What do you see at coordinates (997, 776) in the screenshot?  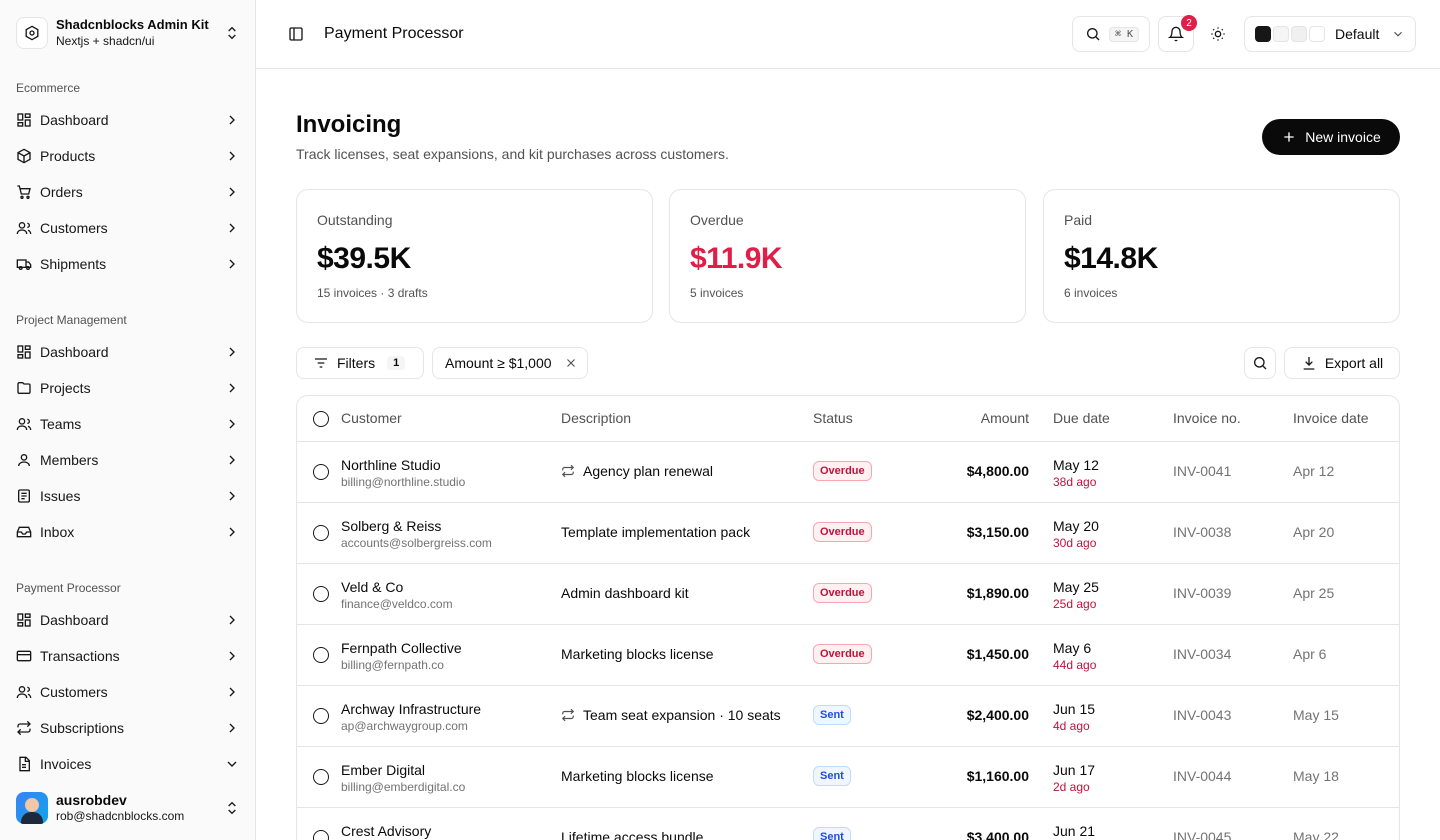 I see `amount-cell: $1,160.00` at bounding box center [997, 776].